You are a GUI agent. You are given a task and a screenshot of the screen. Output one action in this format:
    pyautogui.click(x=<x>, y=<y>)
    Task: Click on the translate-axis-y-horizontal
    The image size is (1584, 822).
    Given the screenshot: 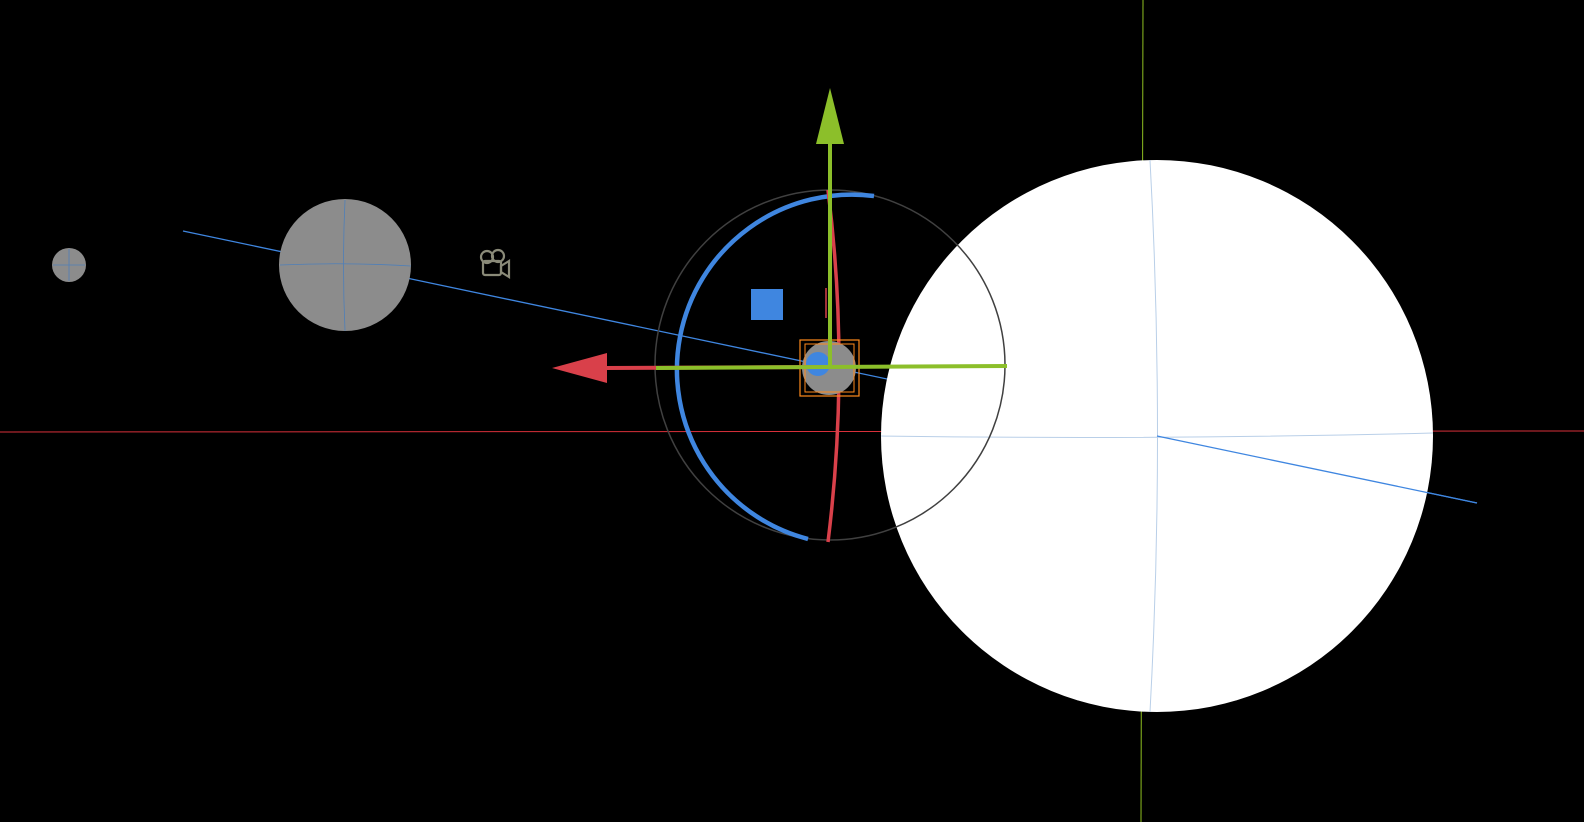 What is the action you would take?
    pyautogui.click(x=831, y=367)
    